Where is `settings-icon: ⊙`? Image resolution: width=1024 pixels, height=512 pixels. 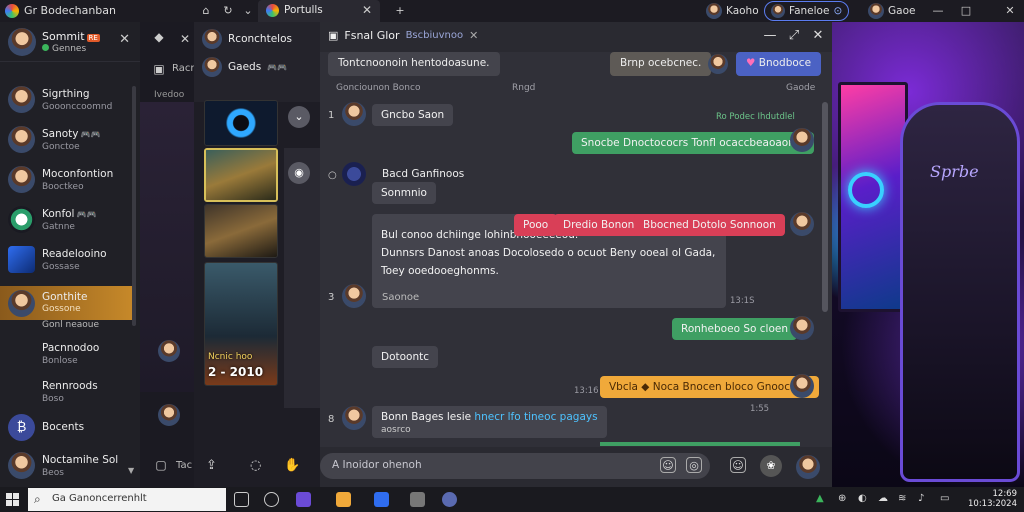 settings-icon: ⊙ is located at coordinates (837, 11).